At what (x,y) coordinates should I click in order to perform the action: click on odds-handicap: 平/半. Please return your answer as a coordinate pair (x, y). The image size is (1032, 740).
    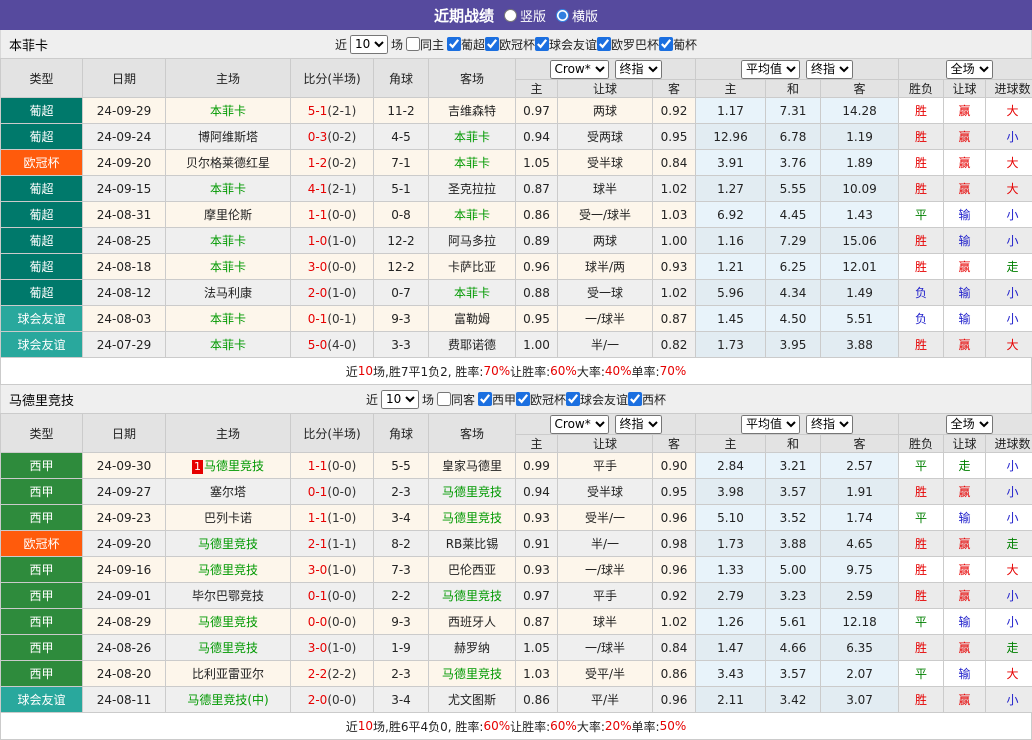
    Looking at the image, I should click on (605, 700).